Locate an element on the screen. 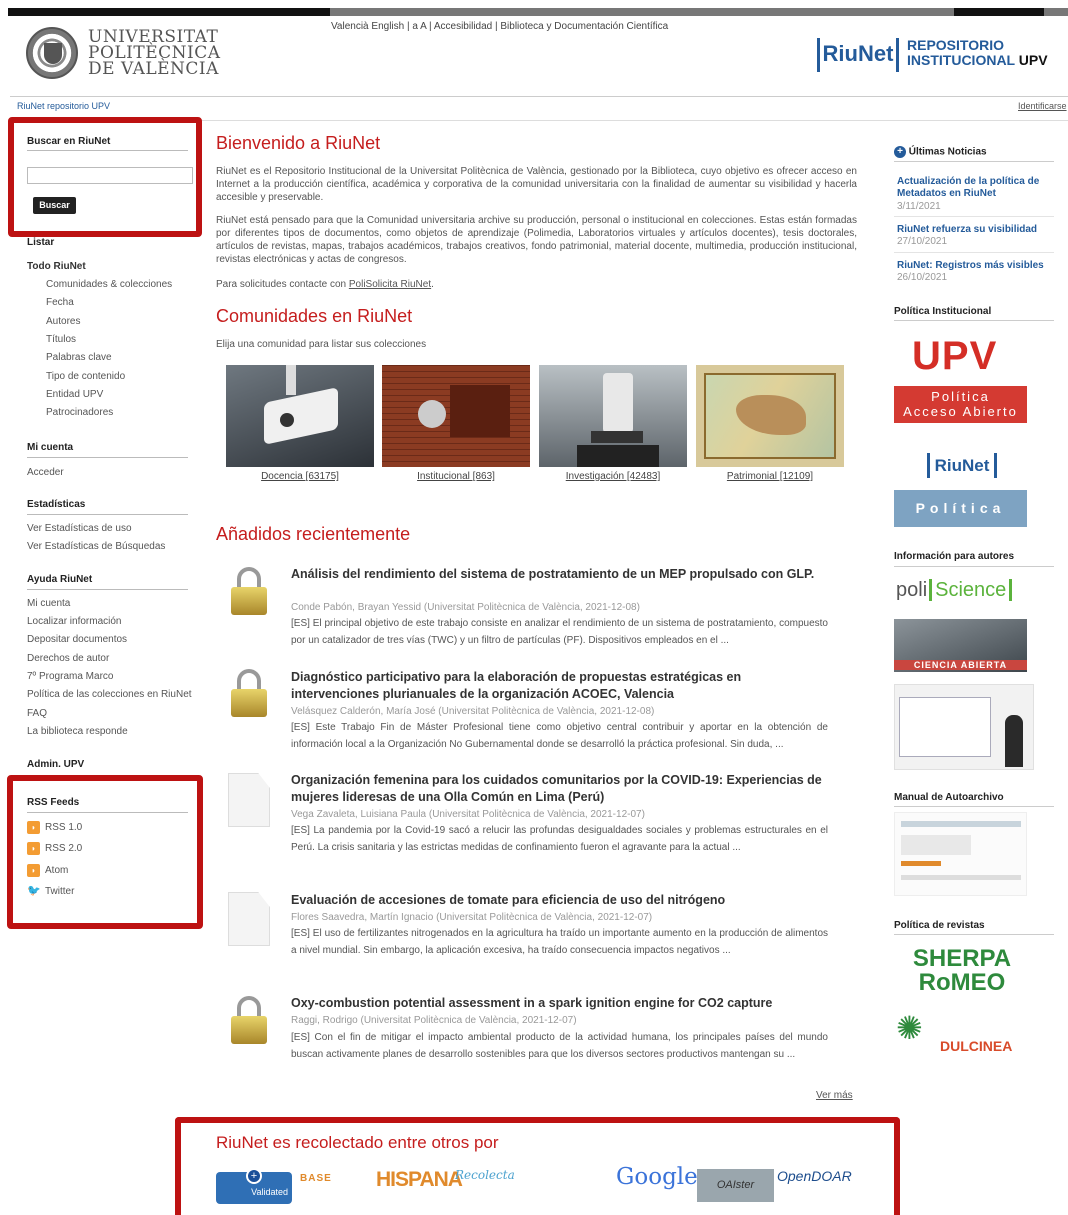 The width and height of the screenshot is (1068, 1215). riunet-small-logo: RiuNet is located at coordinates (962, 465).